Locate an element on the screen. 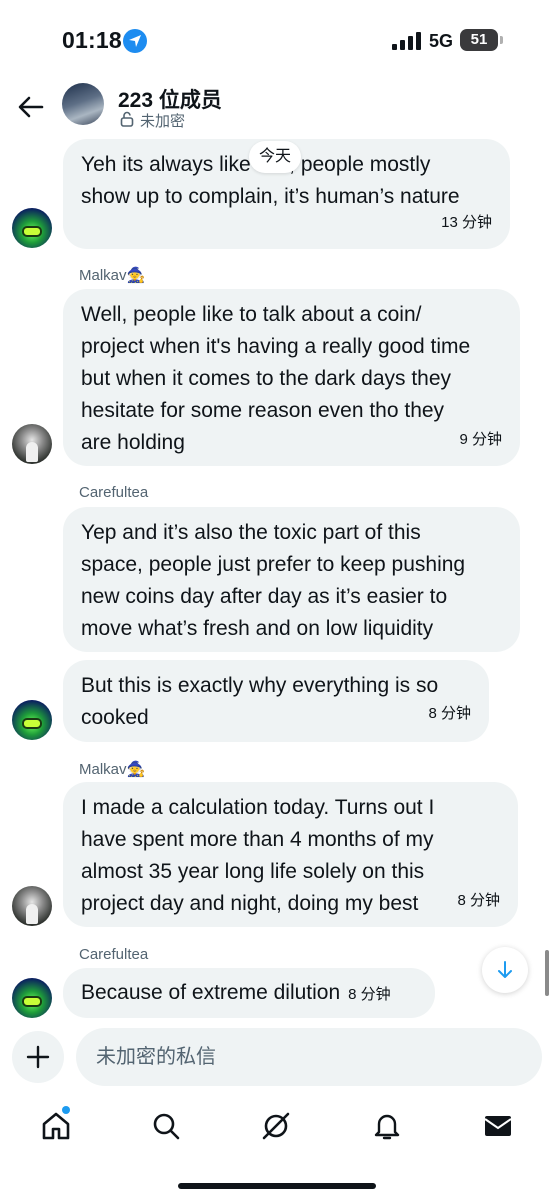 The image size is (553, 1200). battery-tip is located at coordinates (501, 40).